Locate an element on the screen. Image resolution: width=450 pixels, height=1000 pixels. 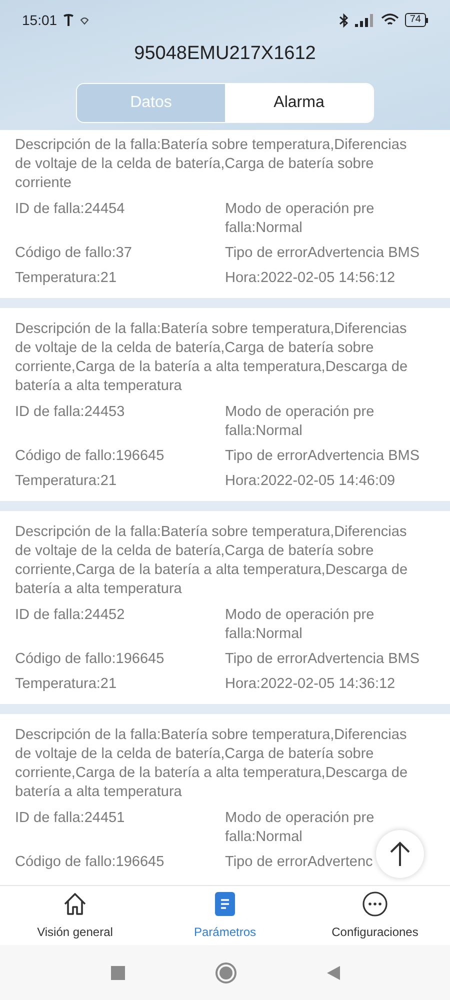
alarm-field: Tipo de errorAdvertenc is located at coordinates (299, 862).